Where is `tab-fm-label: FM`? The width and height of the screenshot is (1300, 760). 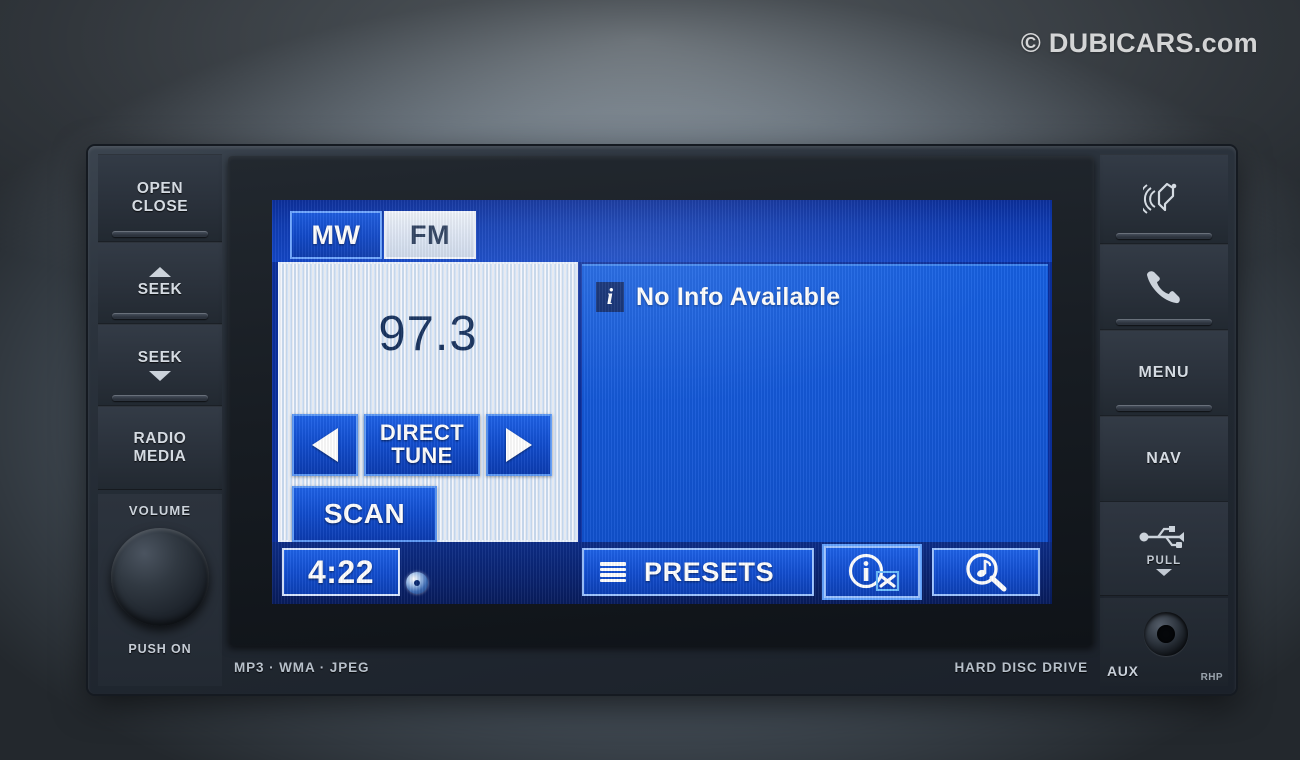 tab-fm-label: FM is located at coordinates (430, 234).